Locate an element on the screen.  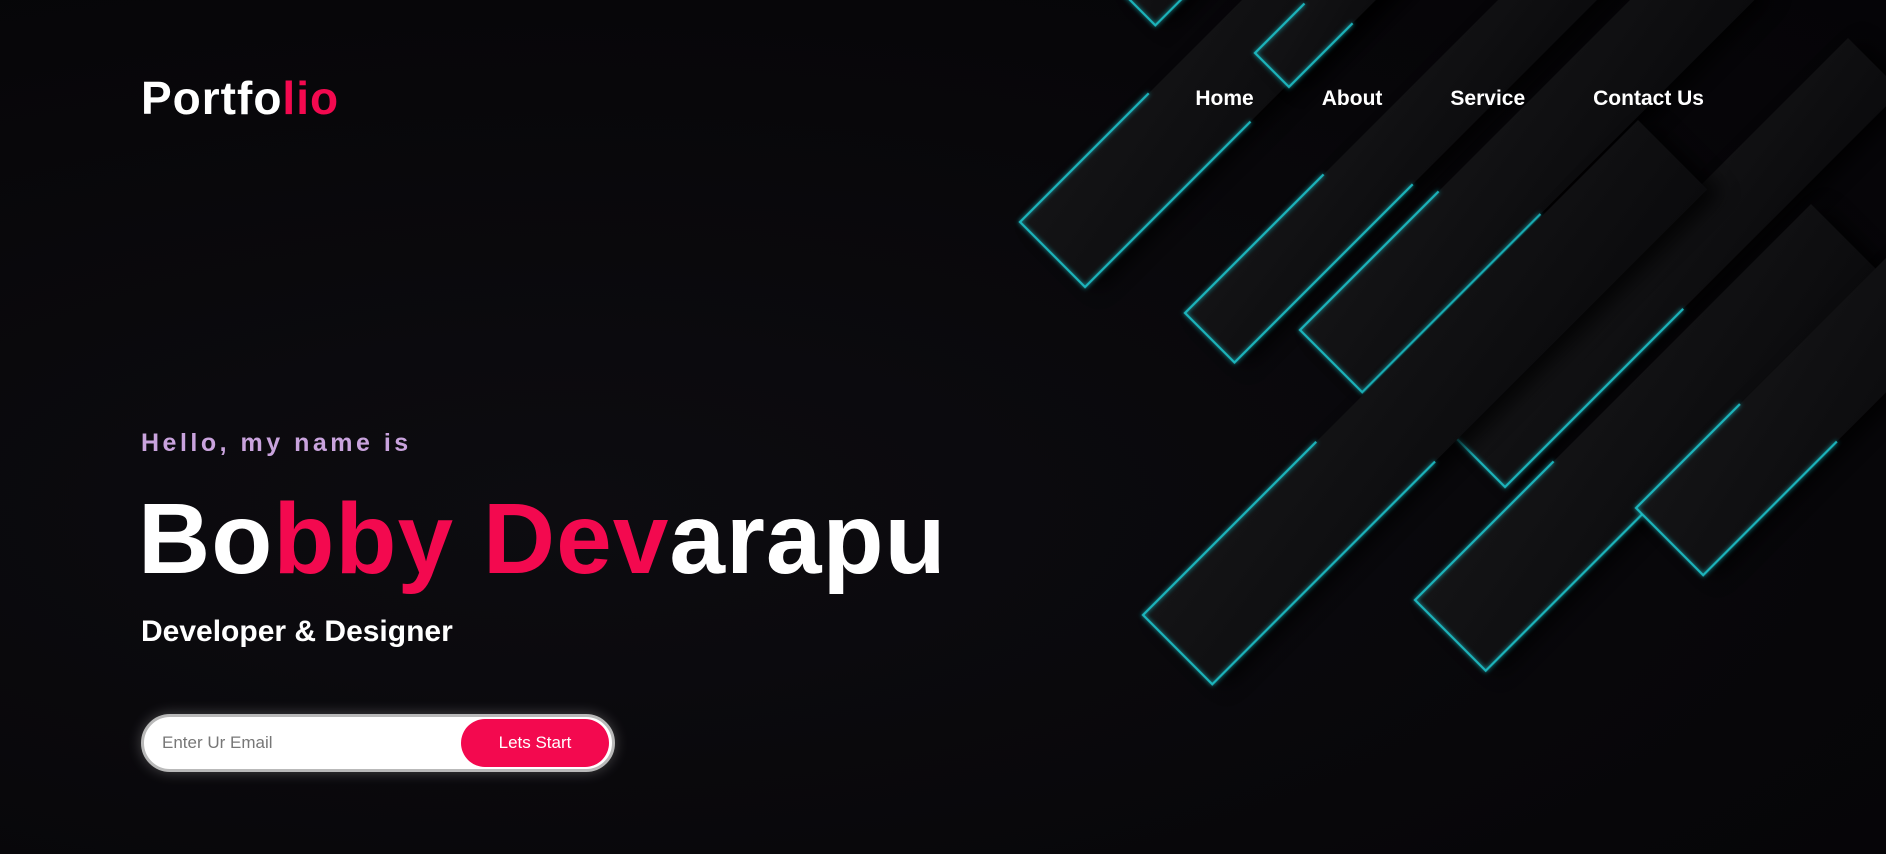
lets-start-button: Lets Start is located at coordinates (535, 743).